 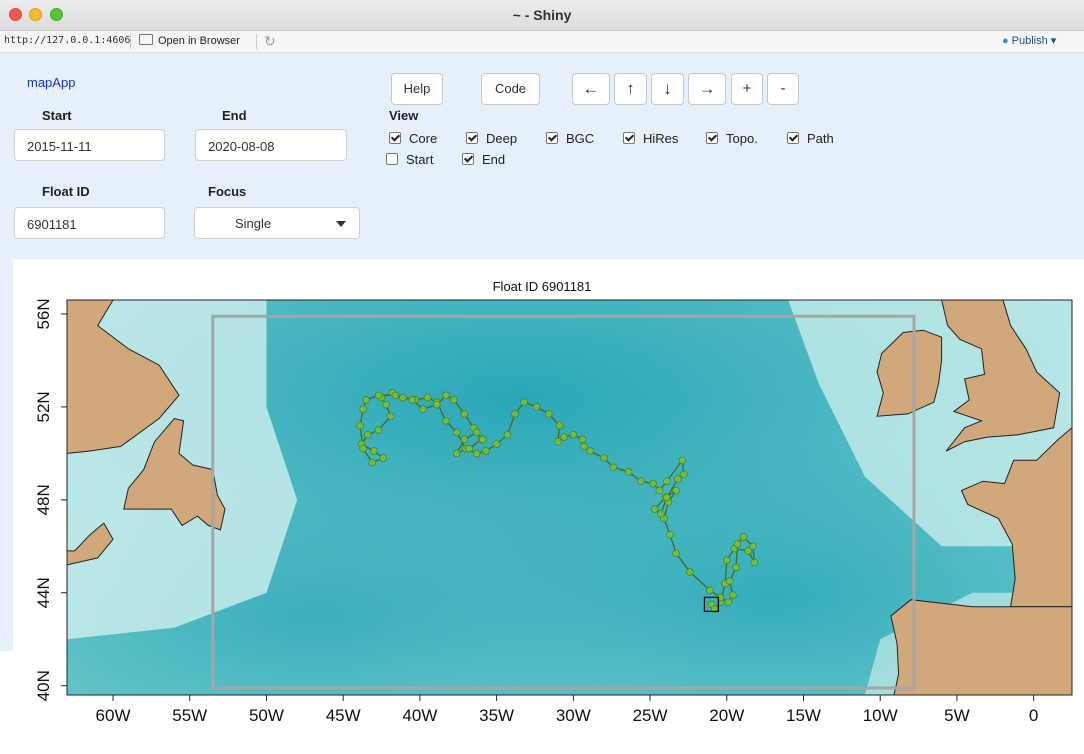 What do you see at coordinates (570, 138) in the screenshot?
I see `view-option-bgc: BGC` at bounding box center [570, 138].